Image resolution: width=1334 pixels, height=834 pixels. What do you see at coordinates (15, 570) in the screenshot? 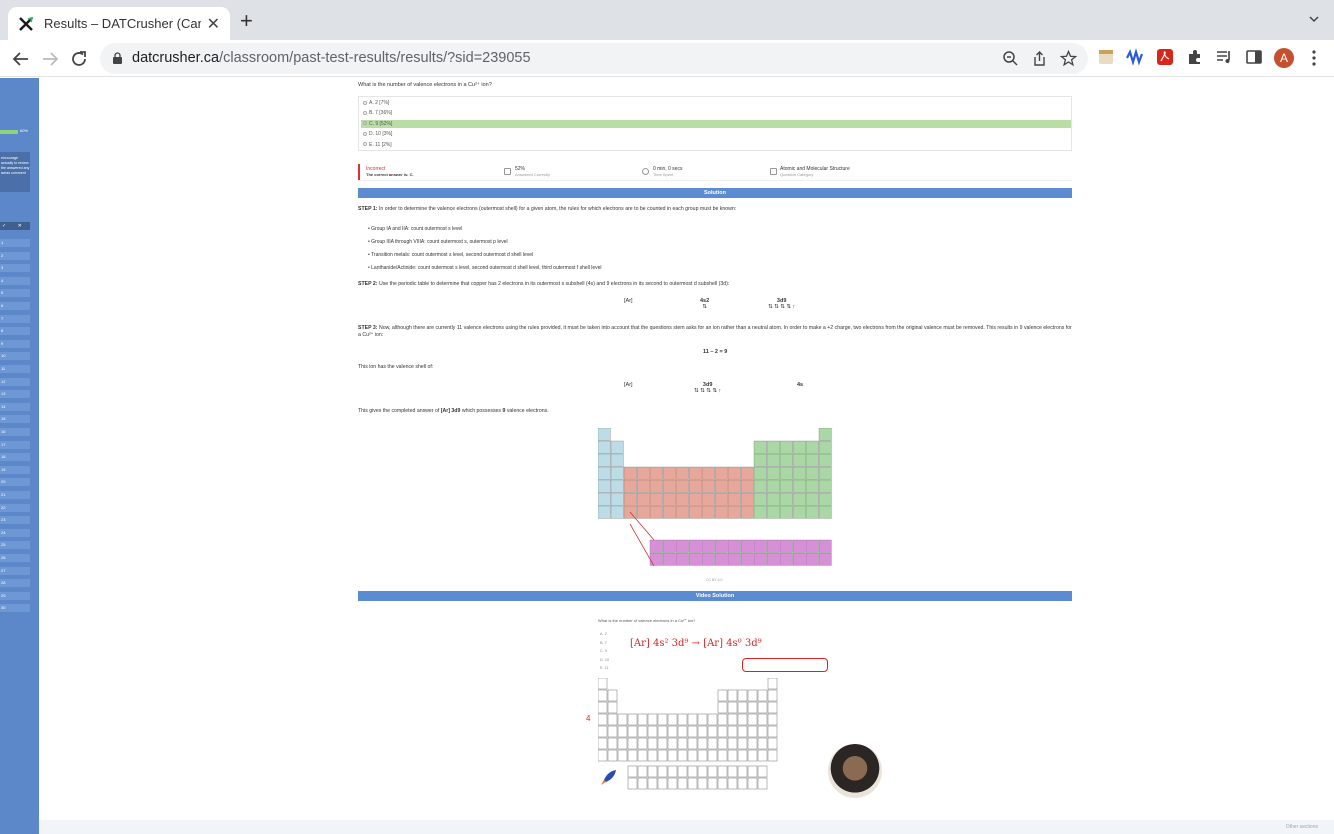
I see `sidebar-question-row: 27` at bounding box center [15, 570].